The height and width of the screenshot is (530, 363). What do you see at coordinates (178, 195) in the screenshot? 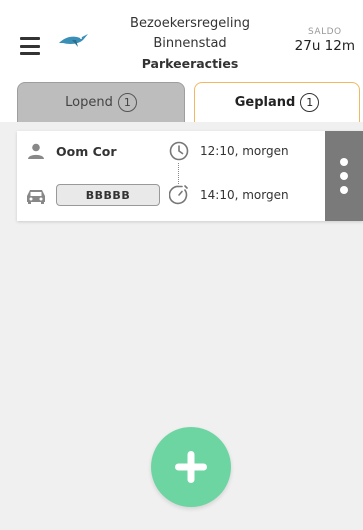
I see `timer-icon` at bounding box center [178, 195].